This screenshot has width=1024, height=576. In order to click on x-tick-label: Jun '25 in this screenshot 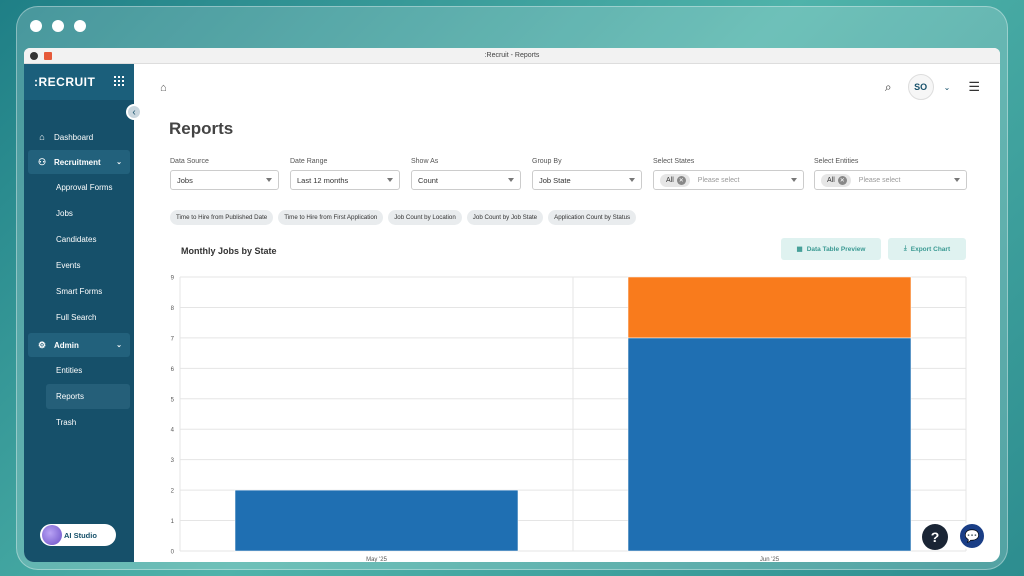, I will do `click(770, 559)`.